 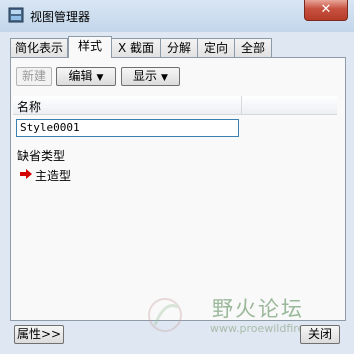 I want to click on new-button: 新建, so click(x=34, y=76).